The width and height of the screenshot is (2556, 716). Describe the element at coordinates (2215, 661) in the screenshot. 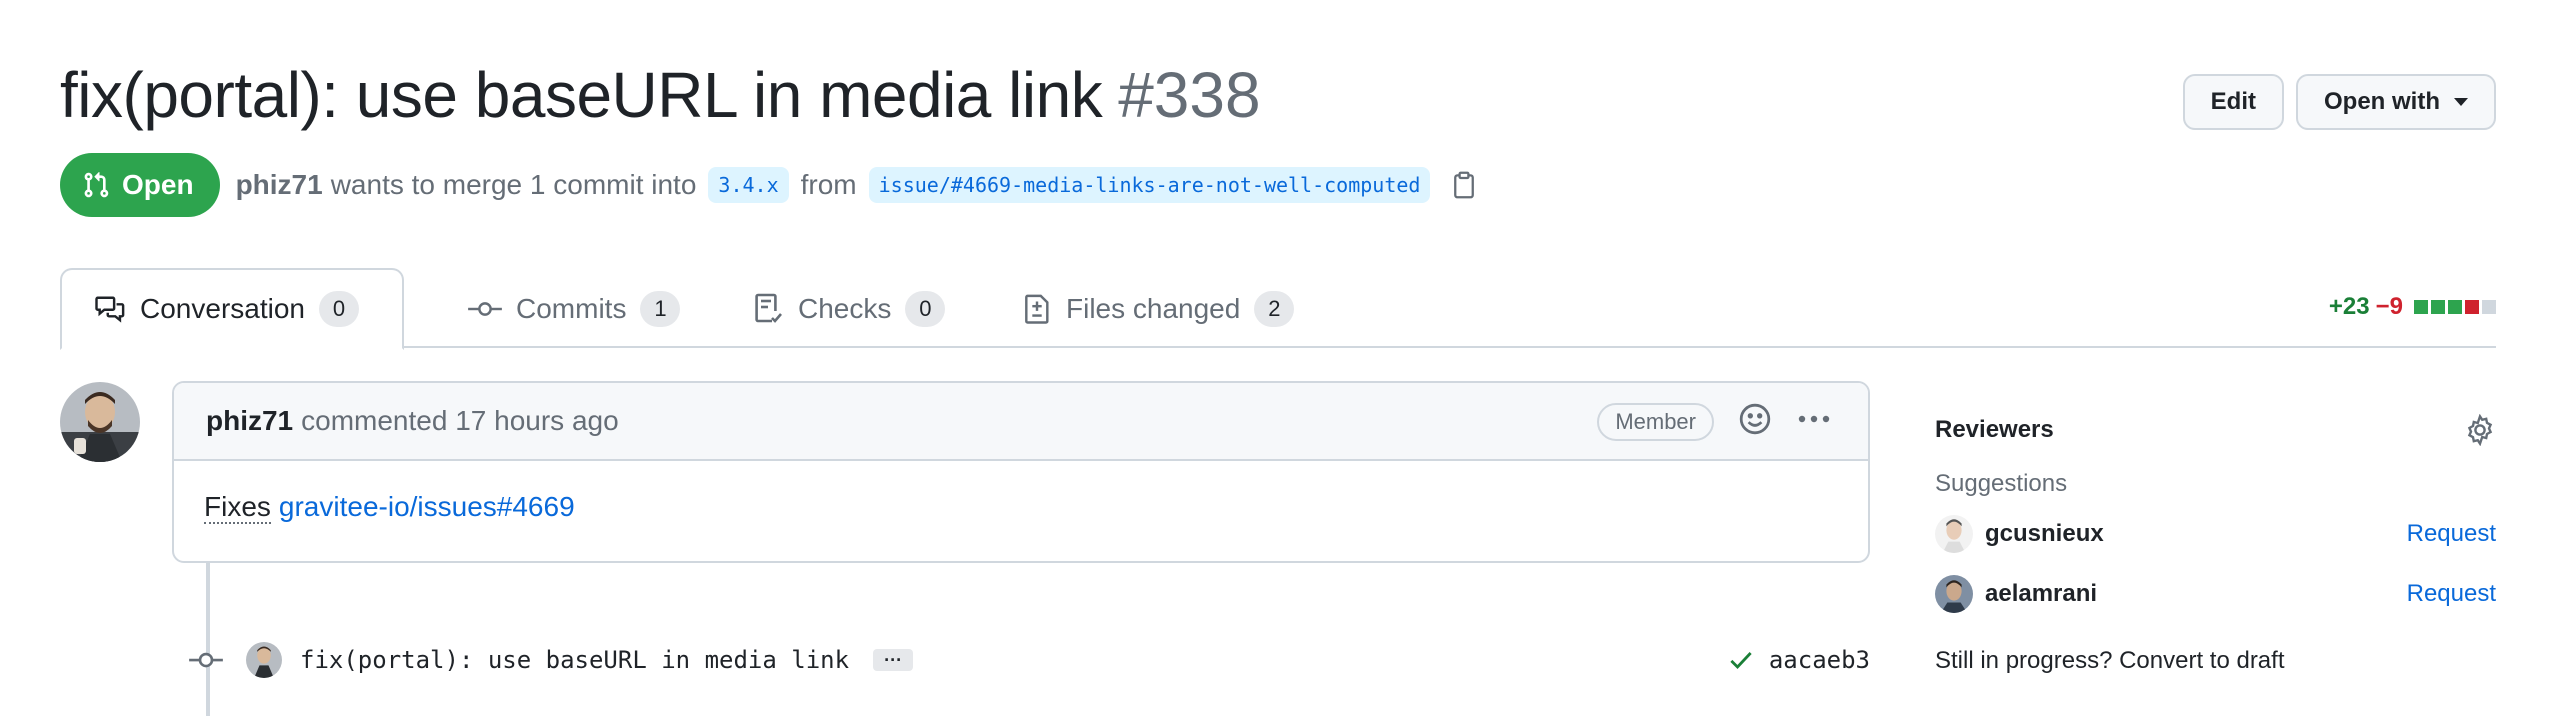

I see `convert-to-draft-link: Still in progress? Convert to draft` at that location.